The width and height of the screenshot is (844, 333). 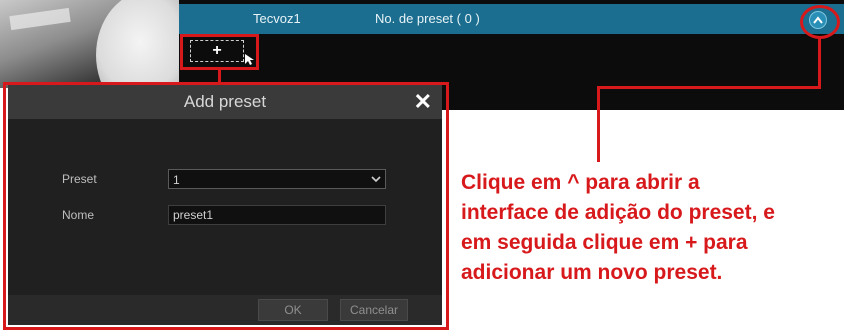 I want to click on annotation-line: Clique em ^ para abrir a, so click(x=580, y=182).